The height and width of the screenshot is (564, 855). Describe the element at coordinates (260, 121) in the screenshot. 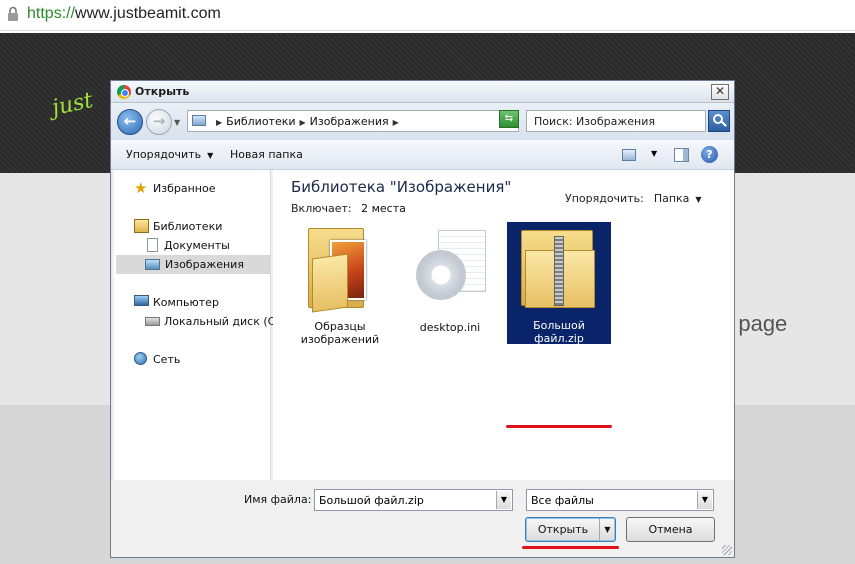

I see `breadcrumb-libraries: Библиотеки` at that location.